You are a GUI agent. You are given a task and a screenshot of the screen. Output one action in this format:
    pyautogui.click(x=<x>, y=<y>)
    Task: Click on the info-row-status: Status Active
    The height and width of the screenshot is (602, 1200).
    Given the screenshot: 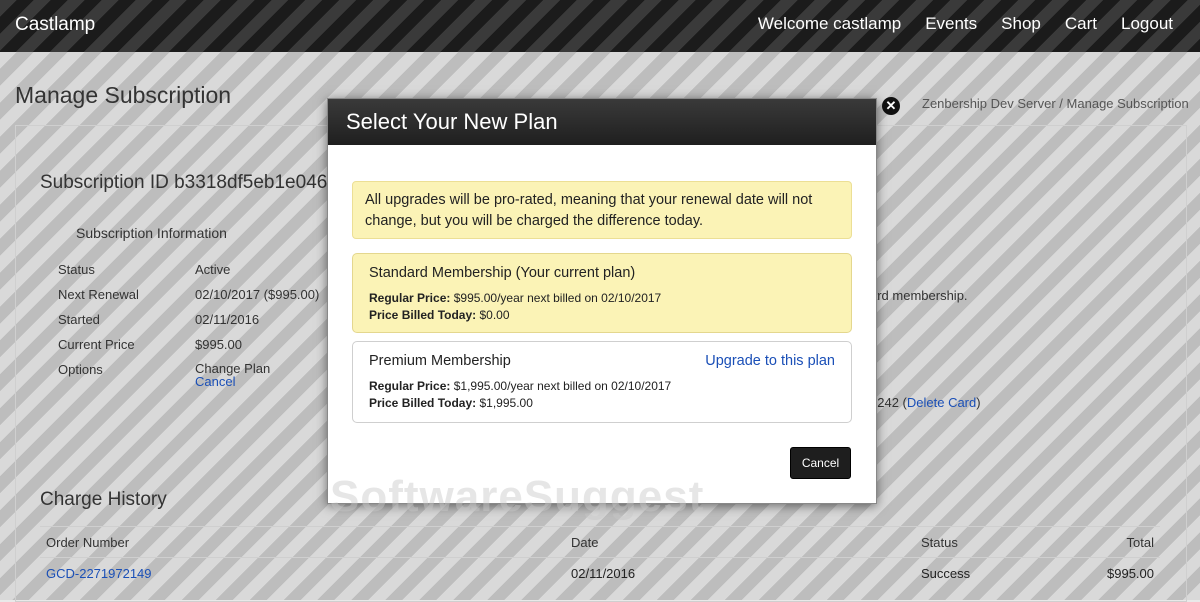 What is the action you would take?
    pyautogui.click(x=188, y=274)
    